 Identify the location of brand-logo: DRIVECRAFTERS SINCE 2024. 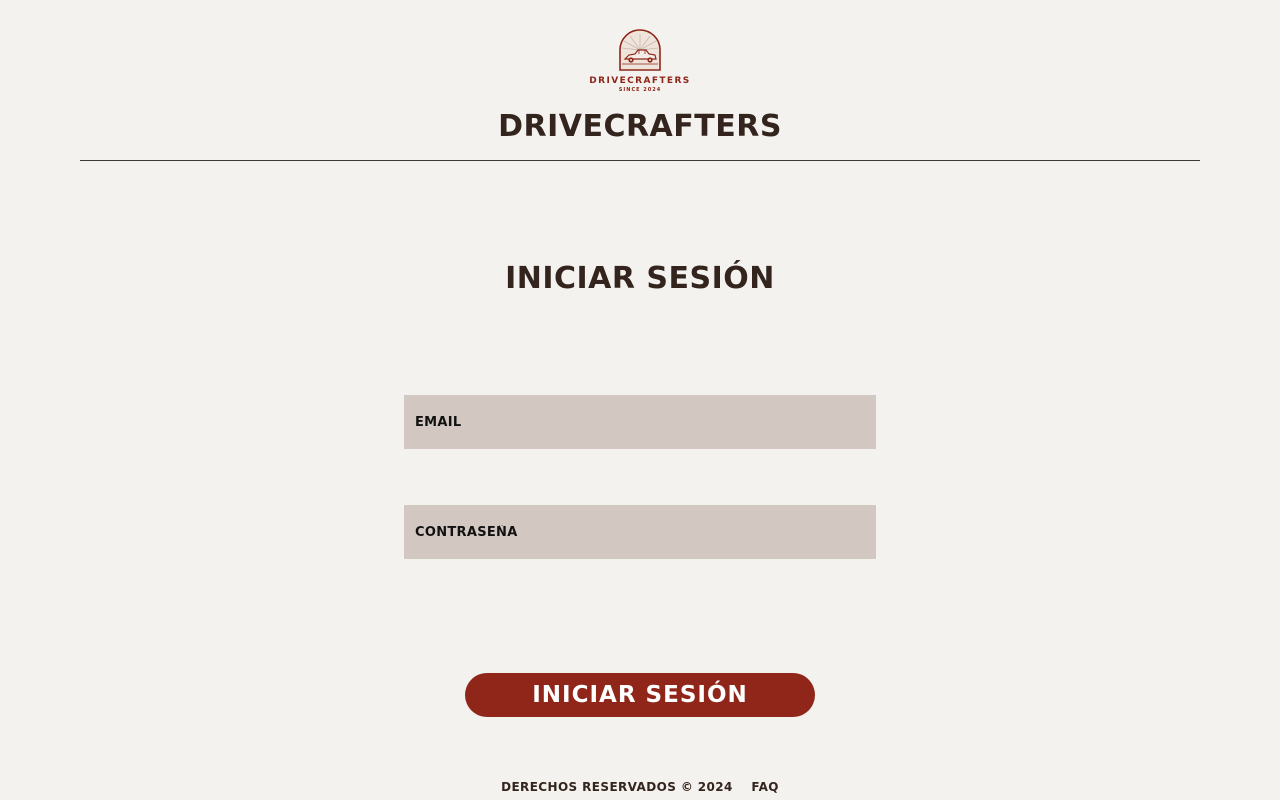
(640, 61).